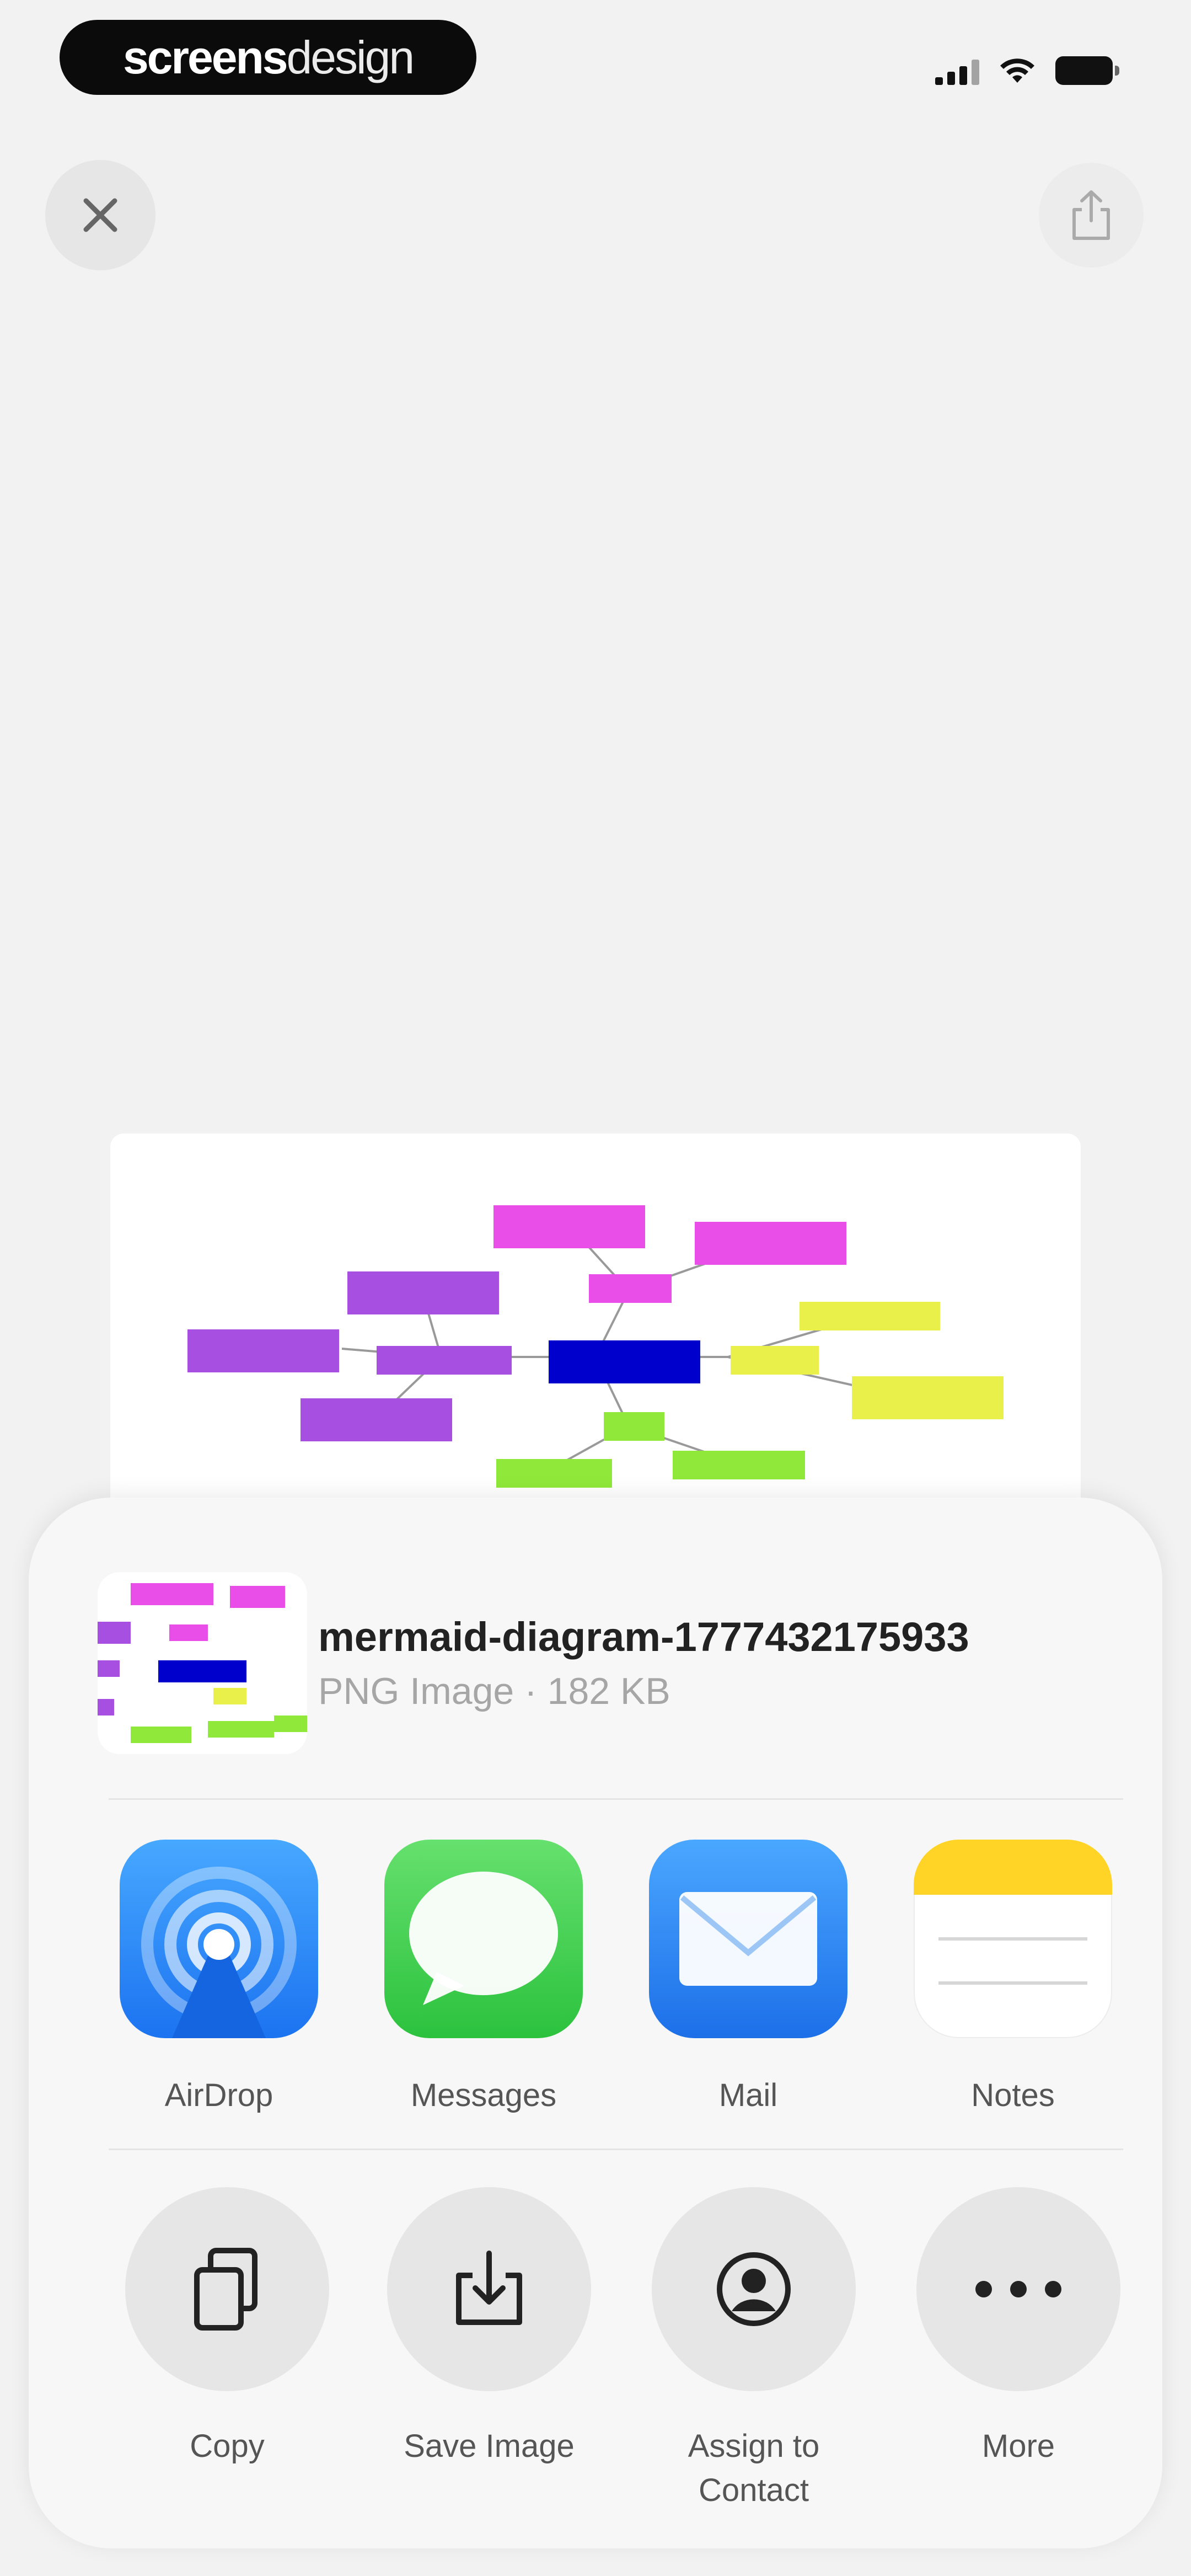 This screenshot has width=1191, height=2576. What do you see at coordinates (754, 2468) in the screenshot?
I see `action-label: Assign to Contact` at bounding box center [754, 2468].